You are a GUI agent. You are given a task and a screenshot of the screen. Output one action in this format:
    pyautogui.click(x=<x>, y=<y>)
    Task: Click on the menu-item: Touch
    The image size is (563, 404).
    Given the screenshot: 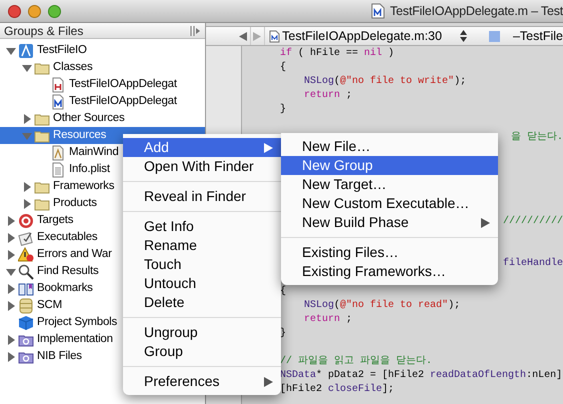 What is the action you would take?
    pyautogui.click(x=202, y=264)
    